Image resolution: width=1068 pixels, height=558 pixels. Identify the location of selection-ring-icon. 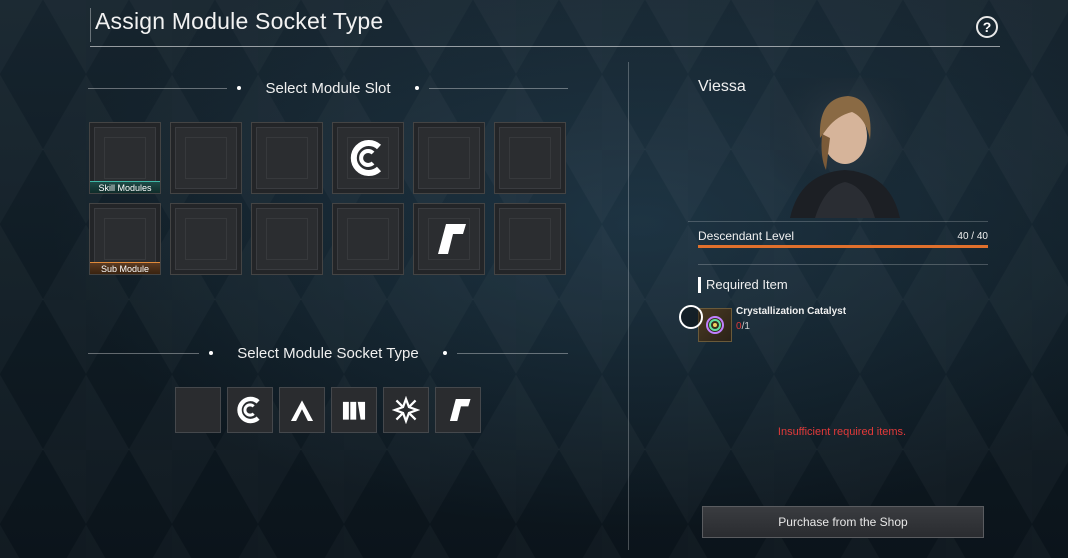
(691, 317).